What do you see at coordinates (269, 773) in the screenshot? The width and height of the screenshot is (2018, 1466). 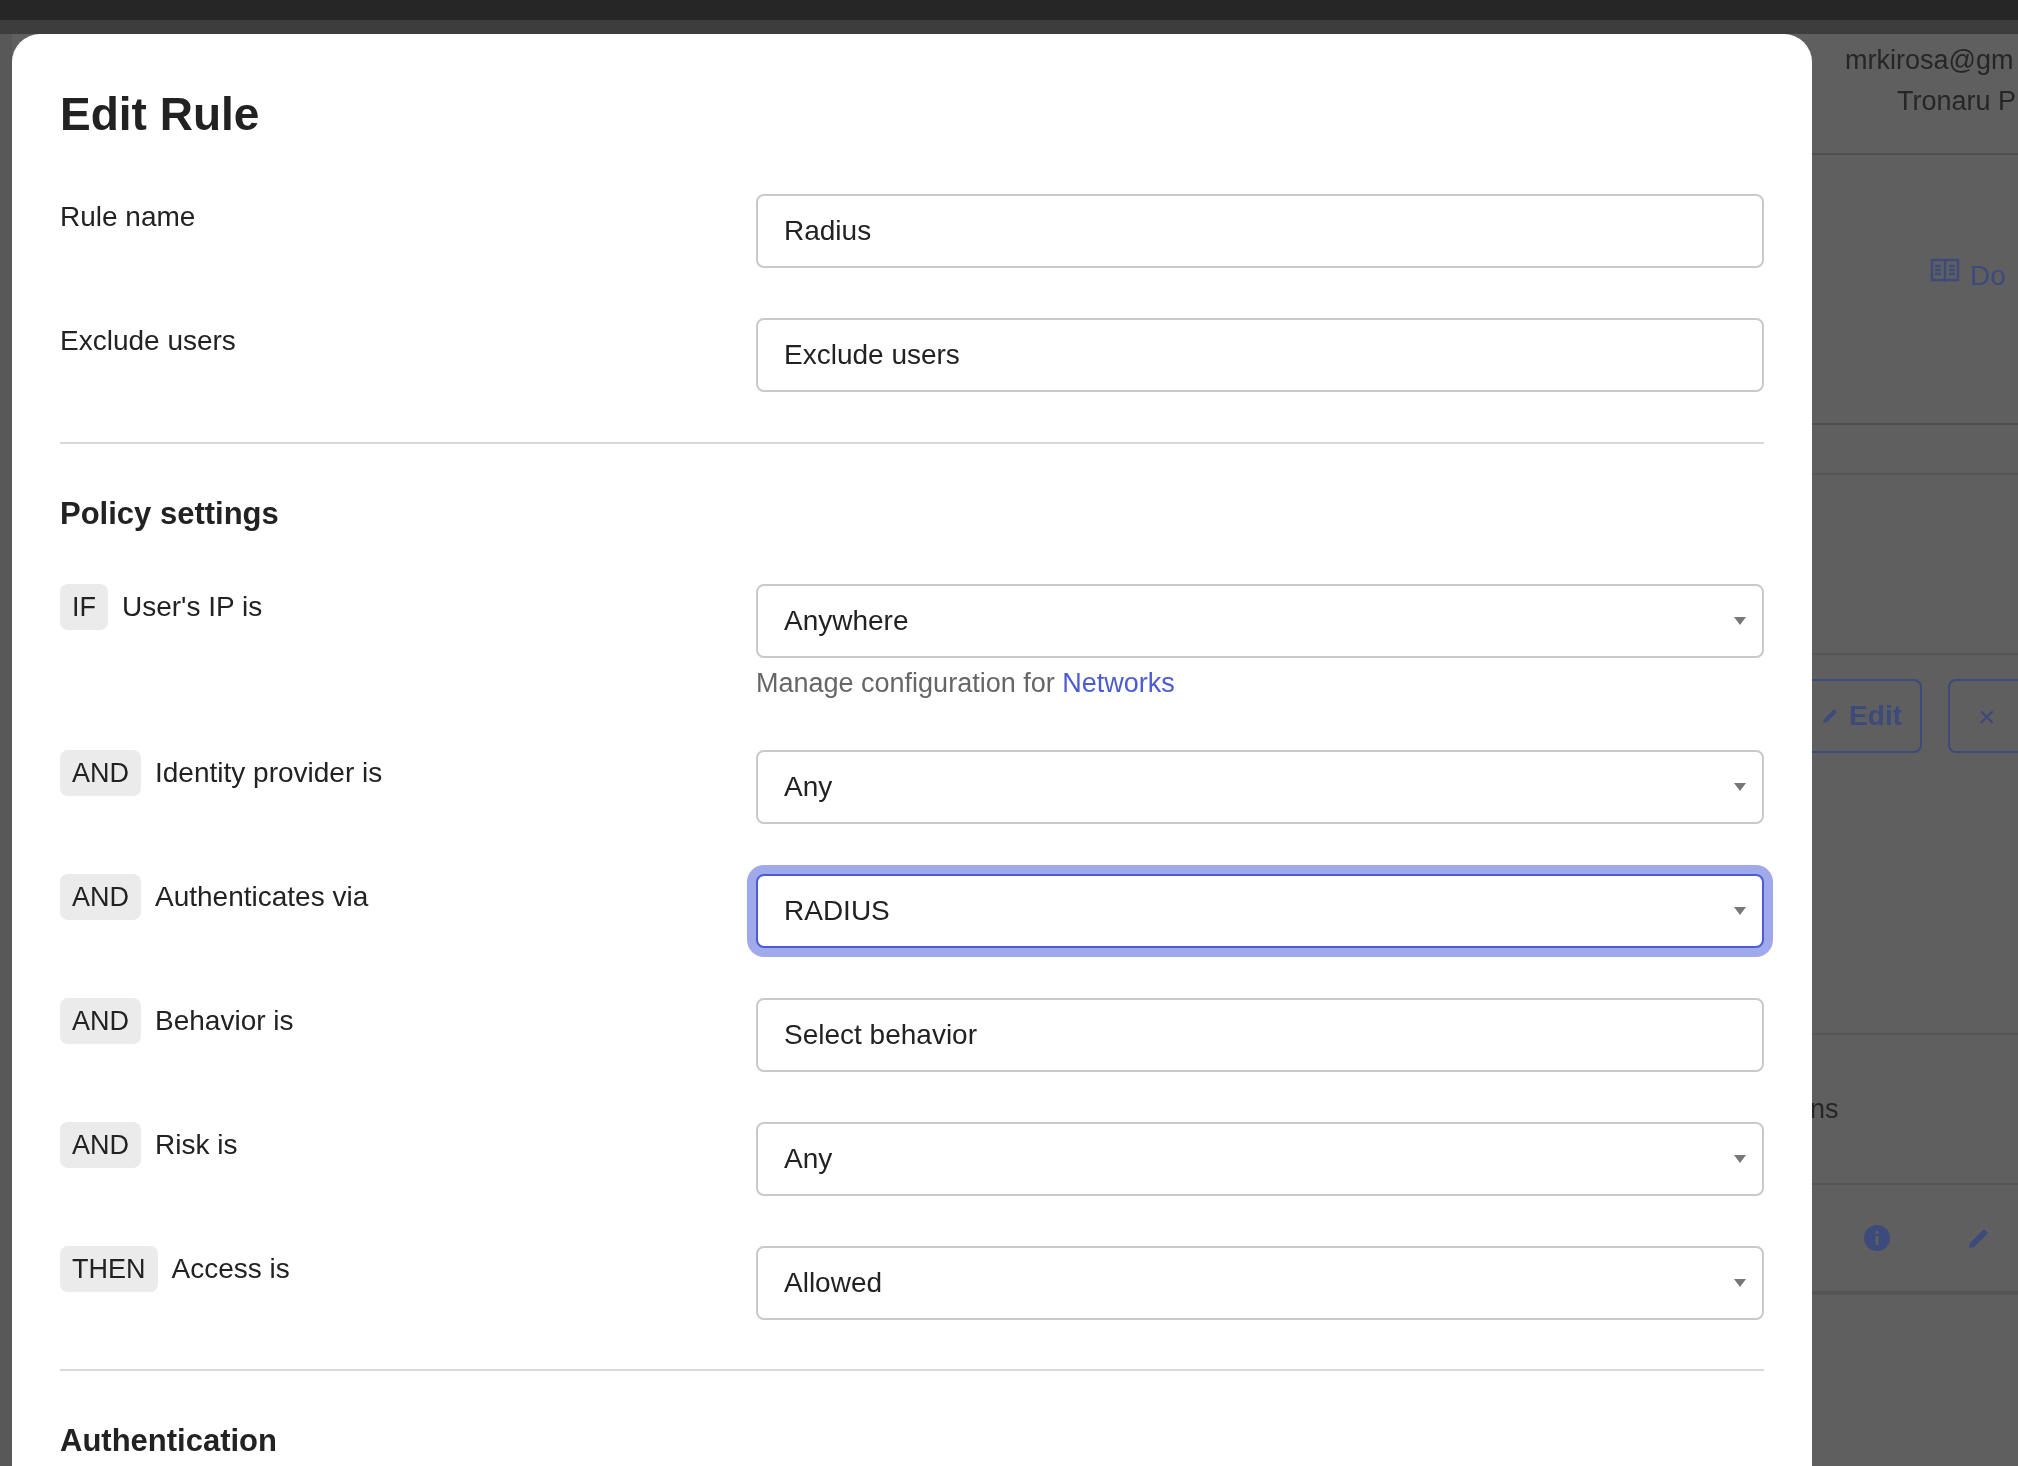 I see `condition-label: Identity provider is` at bounding box center [269, 773].